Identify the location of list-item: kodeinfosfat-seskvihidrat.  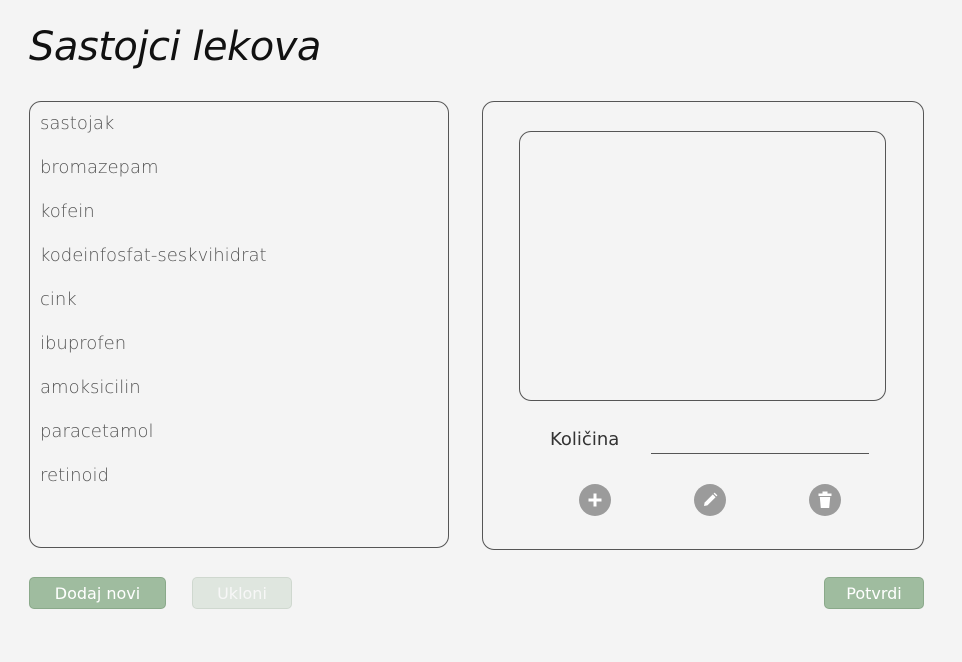
(239, 256).